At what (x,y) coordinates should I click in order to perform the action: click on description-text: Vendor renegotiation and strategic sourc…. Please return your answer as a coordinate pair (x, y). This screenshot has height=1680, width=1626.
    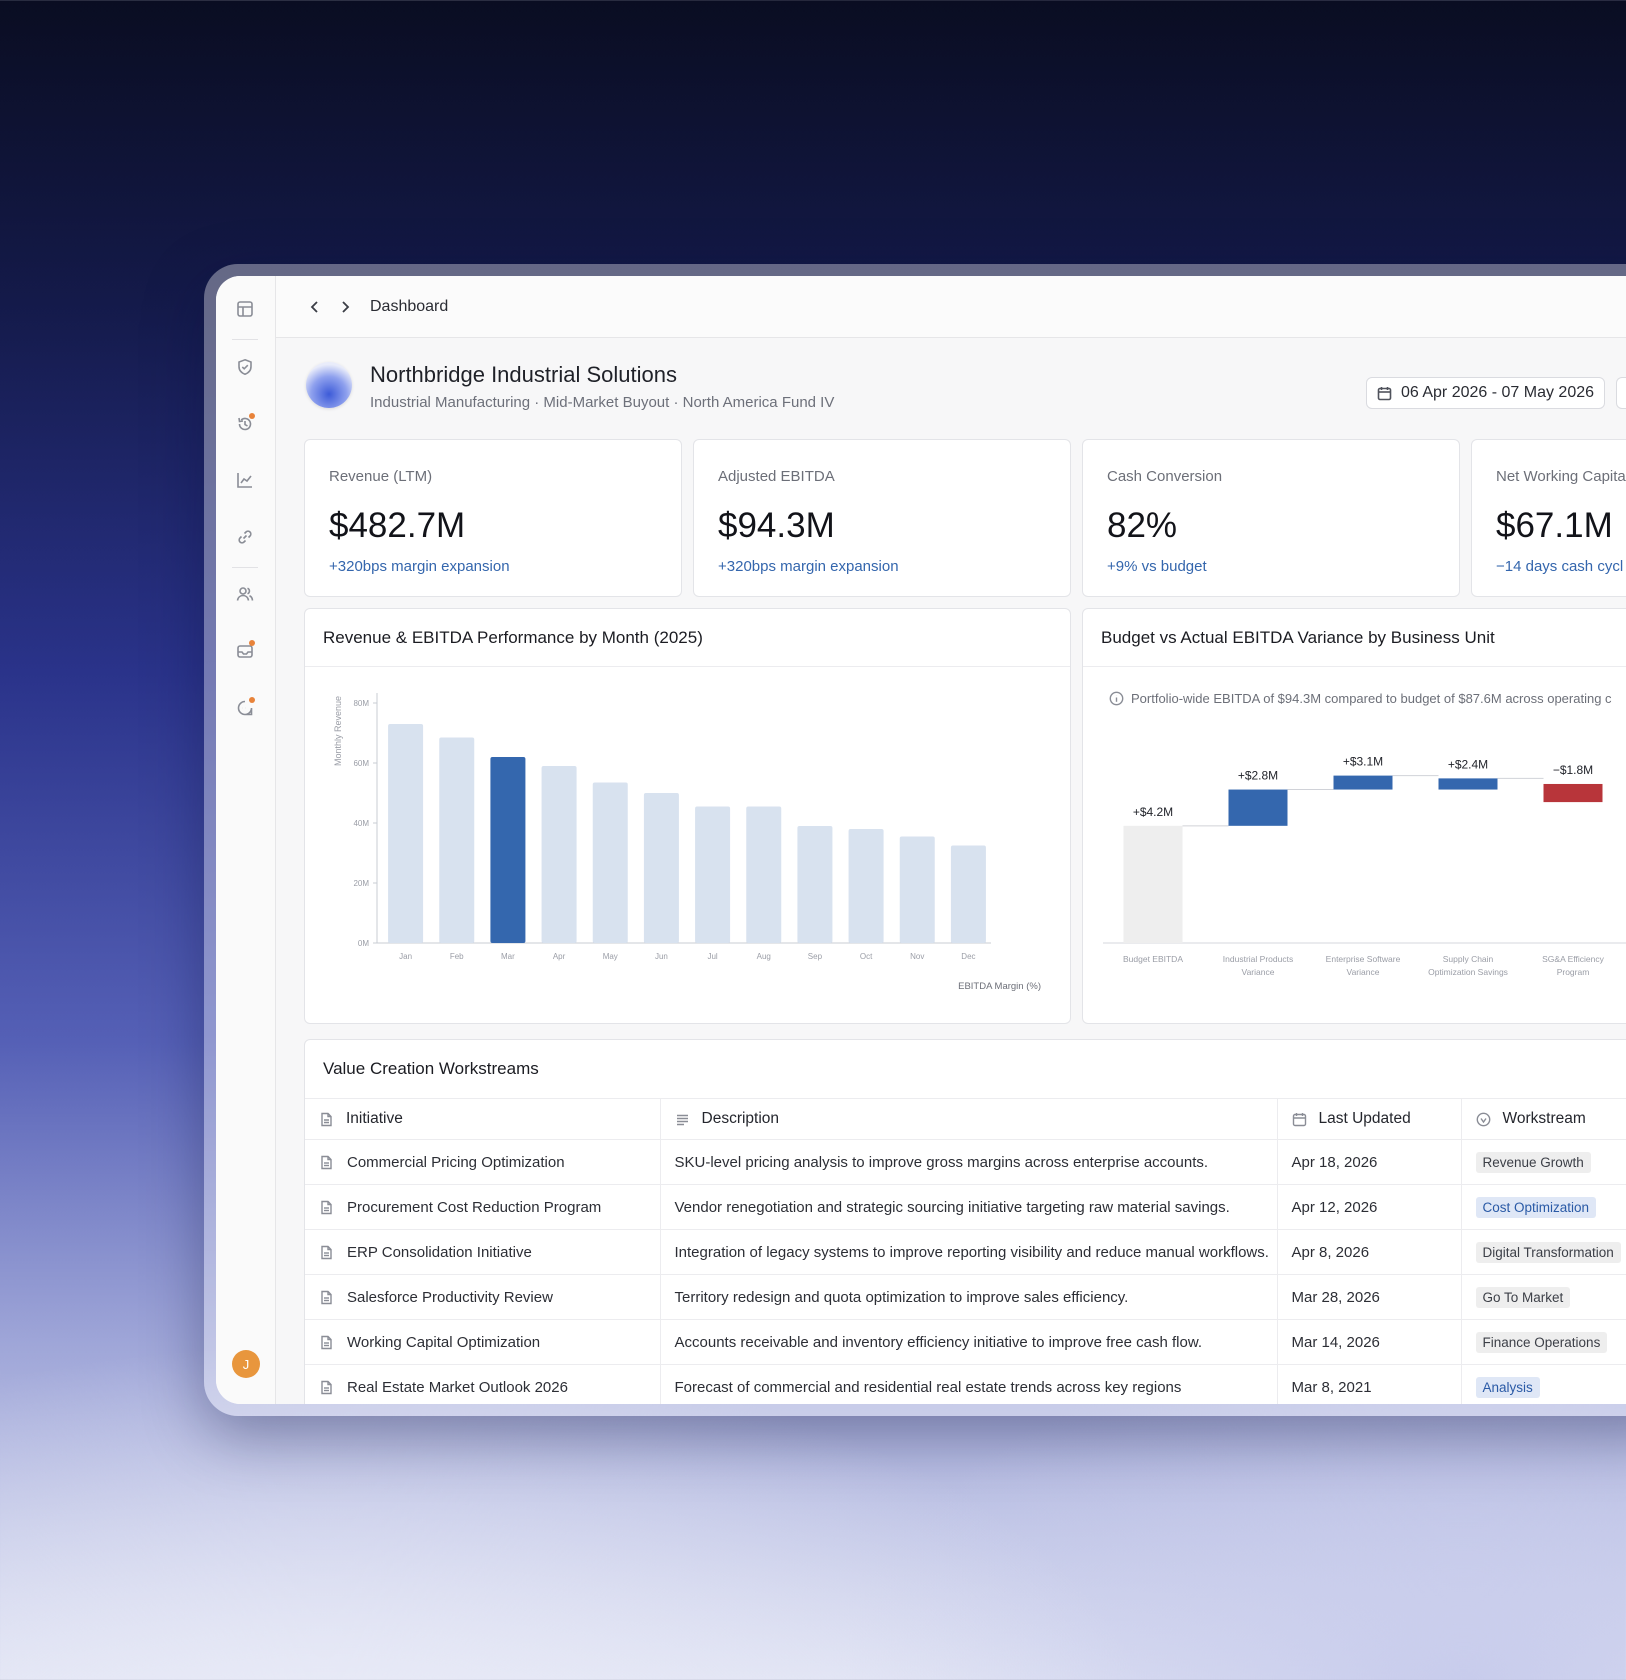
    Looking at the image, I should click on (952, 1207).